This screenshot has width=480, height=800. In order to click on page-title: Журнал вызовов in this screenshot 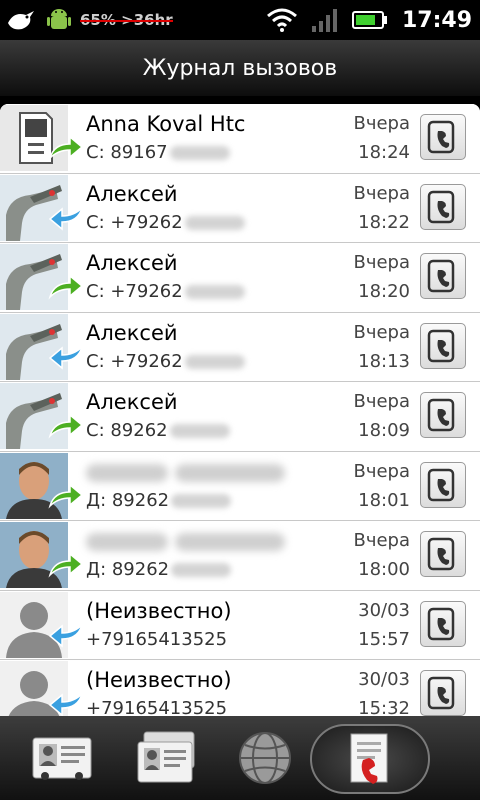, I will do `click(240, 68)`.